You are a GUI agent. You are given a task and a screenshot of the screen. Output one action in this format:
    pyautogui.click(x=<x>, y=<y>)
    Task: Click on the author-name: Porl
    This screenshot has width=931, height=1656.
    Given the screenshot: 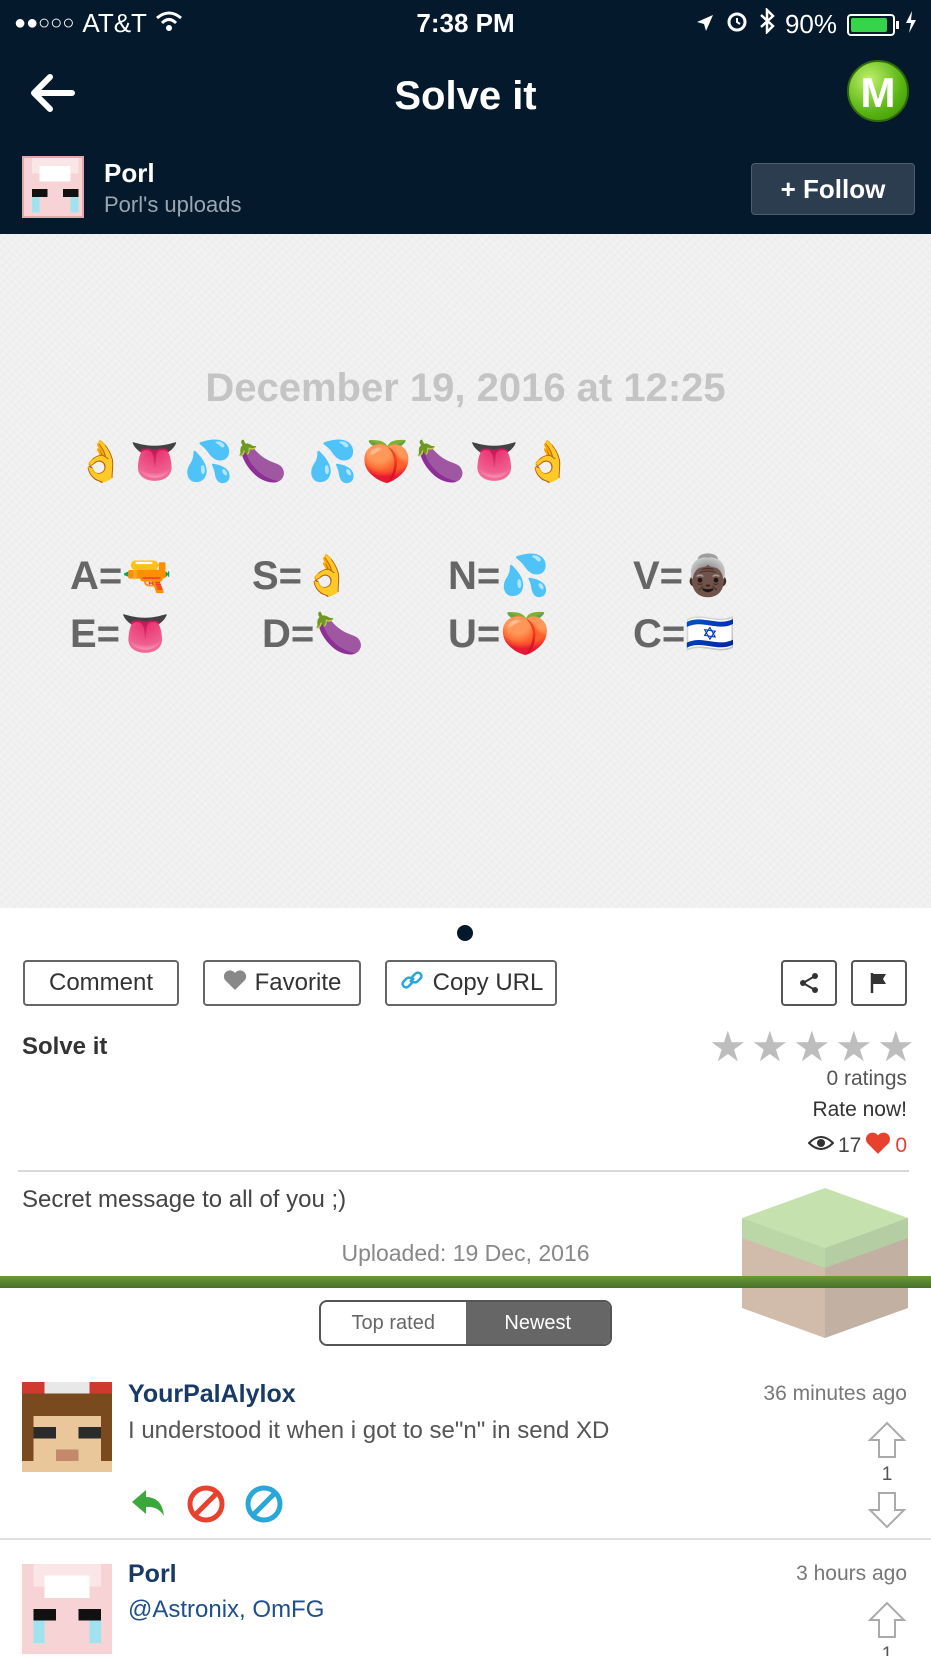 What is the action you would take?
    pyautogui.click(x=129, y=173)
    